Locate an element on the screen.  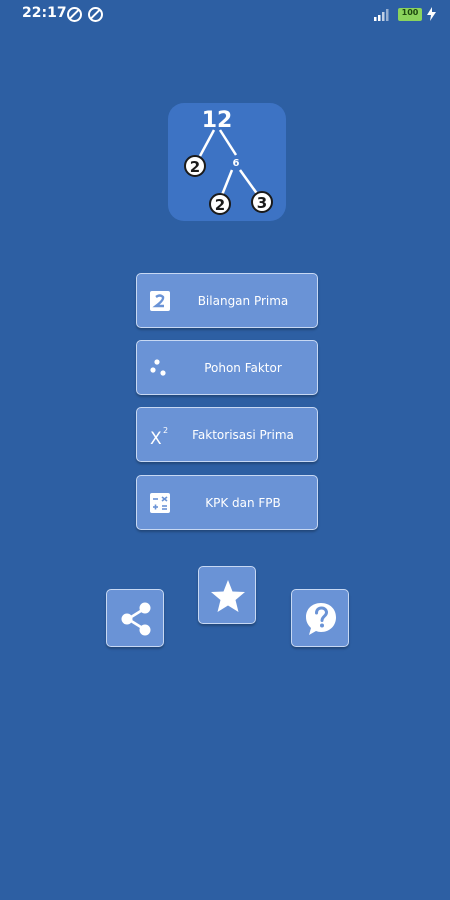
rate-button is located at coordinates (227, 595).